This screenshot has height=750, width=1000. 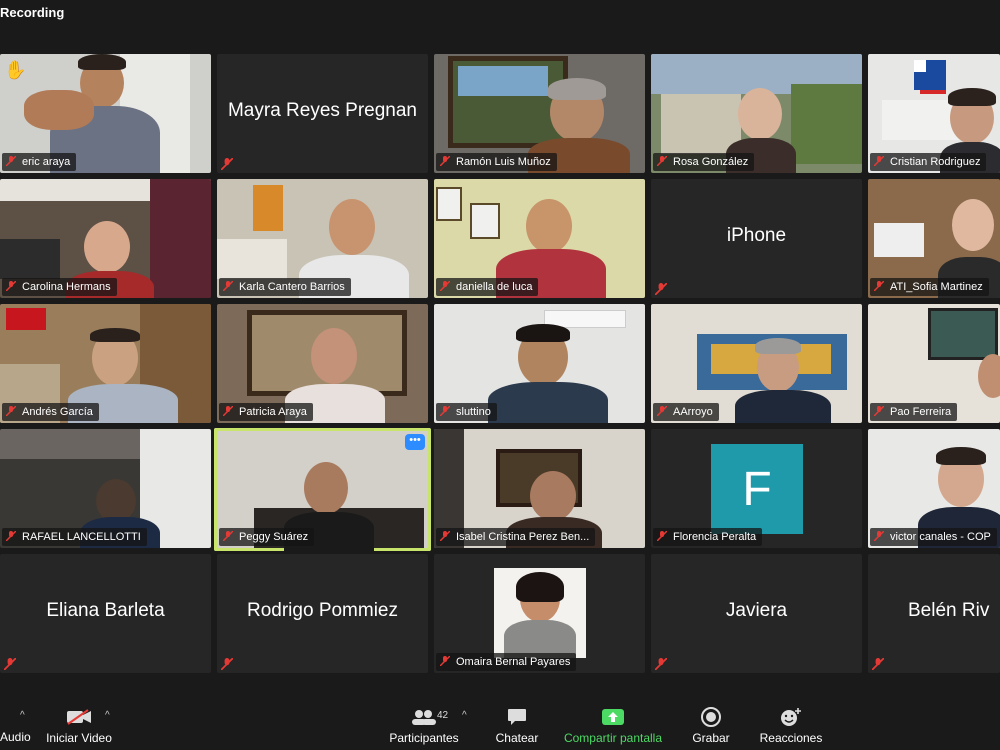 What do you see at coordinates (934, 488) in the screenshot?
I see `video-tile: victor canales - COP` at bounding box center [934, 488].